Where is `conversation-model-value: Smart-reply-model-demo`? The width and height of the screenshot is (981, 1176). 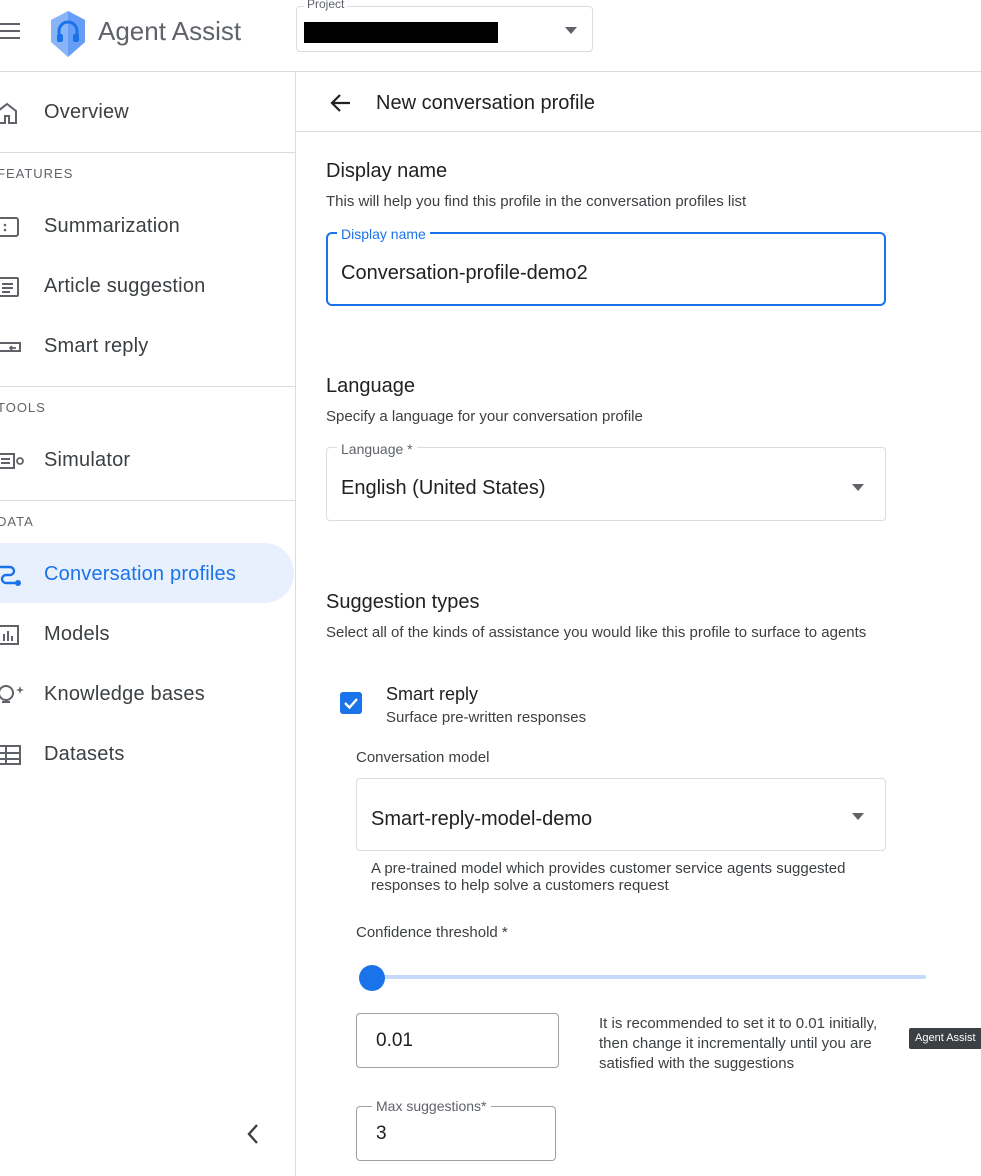
conversation-model-value: Smart-reply-model-demo is located at coordinates (481, 819).